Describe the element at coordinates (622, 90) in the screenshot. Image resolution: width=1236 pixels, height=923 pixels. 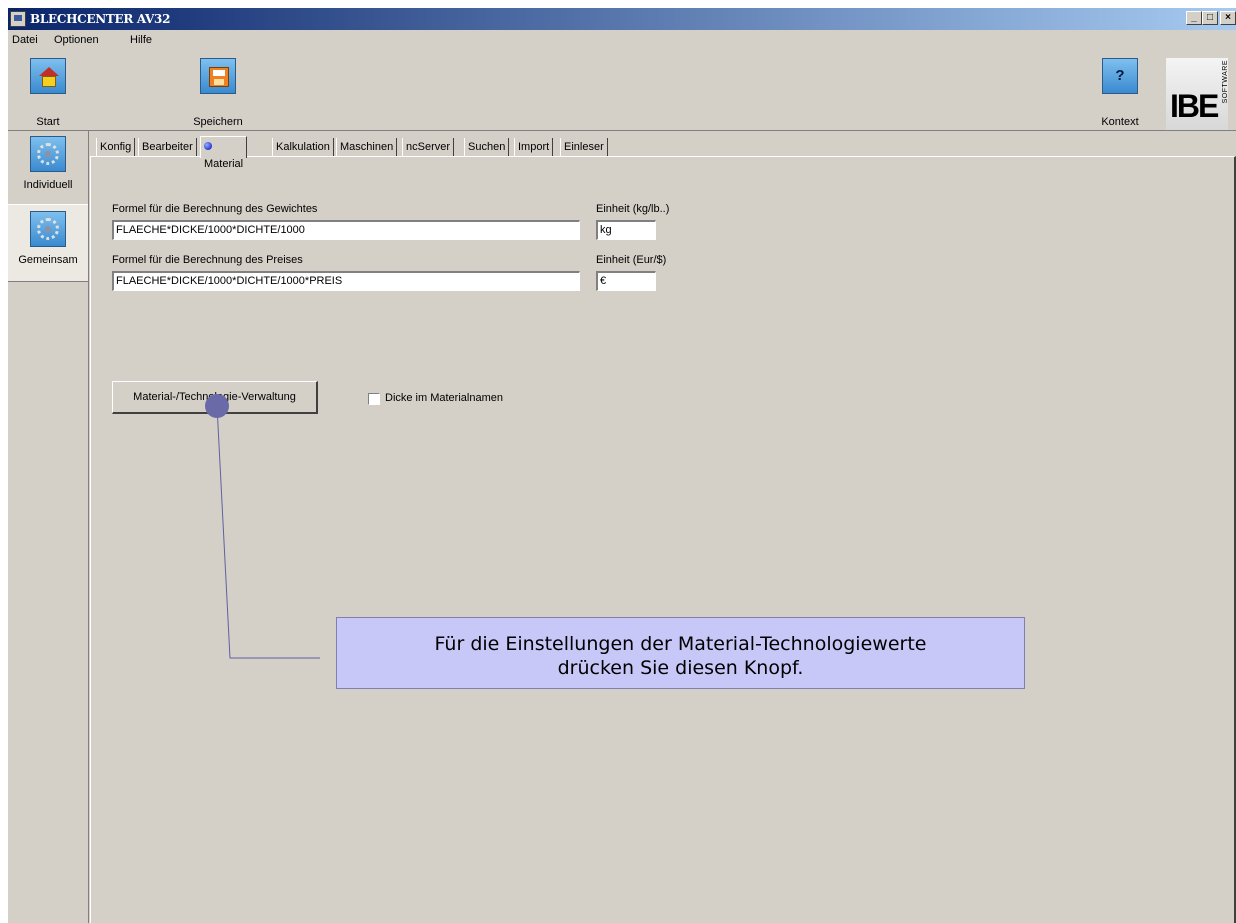
I see `toolbar: Start Speichern ? Kontext IBE SOFTWARE` at that location.